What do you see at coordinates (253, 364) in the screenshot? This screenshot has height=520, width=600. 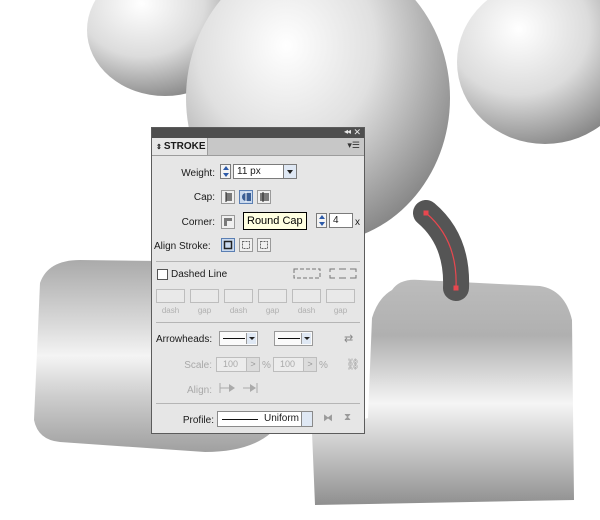 I see `start-scale-arrow-icon: >` at bounding box center [253, 364].